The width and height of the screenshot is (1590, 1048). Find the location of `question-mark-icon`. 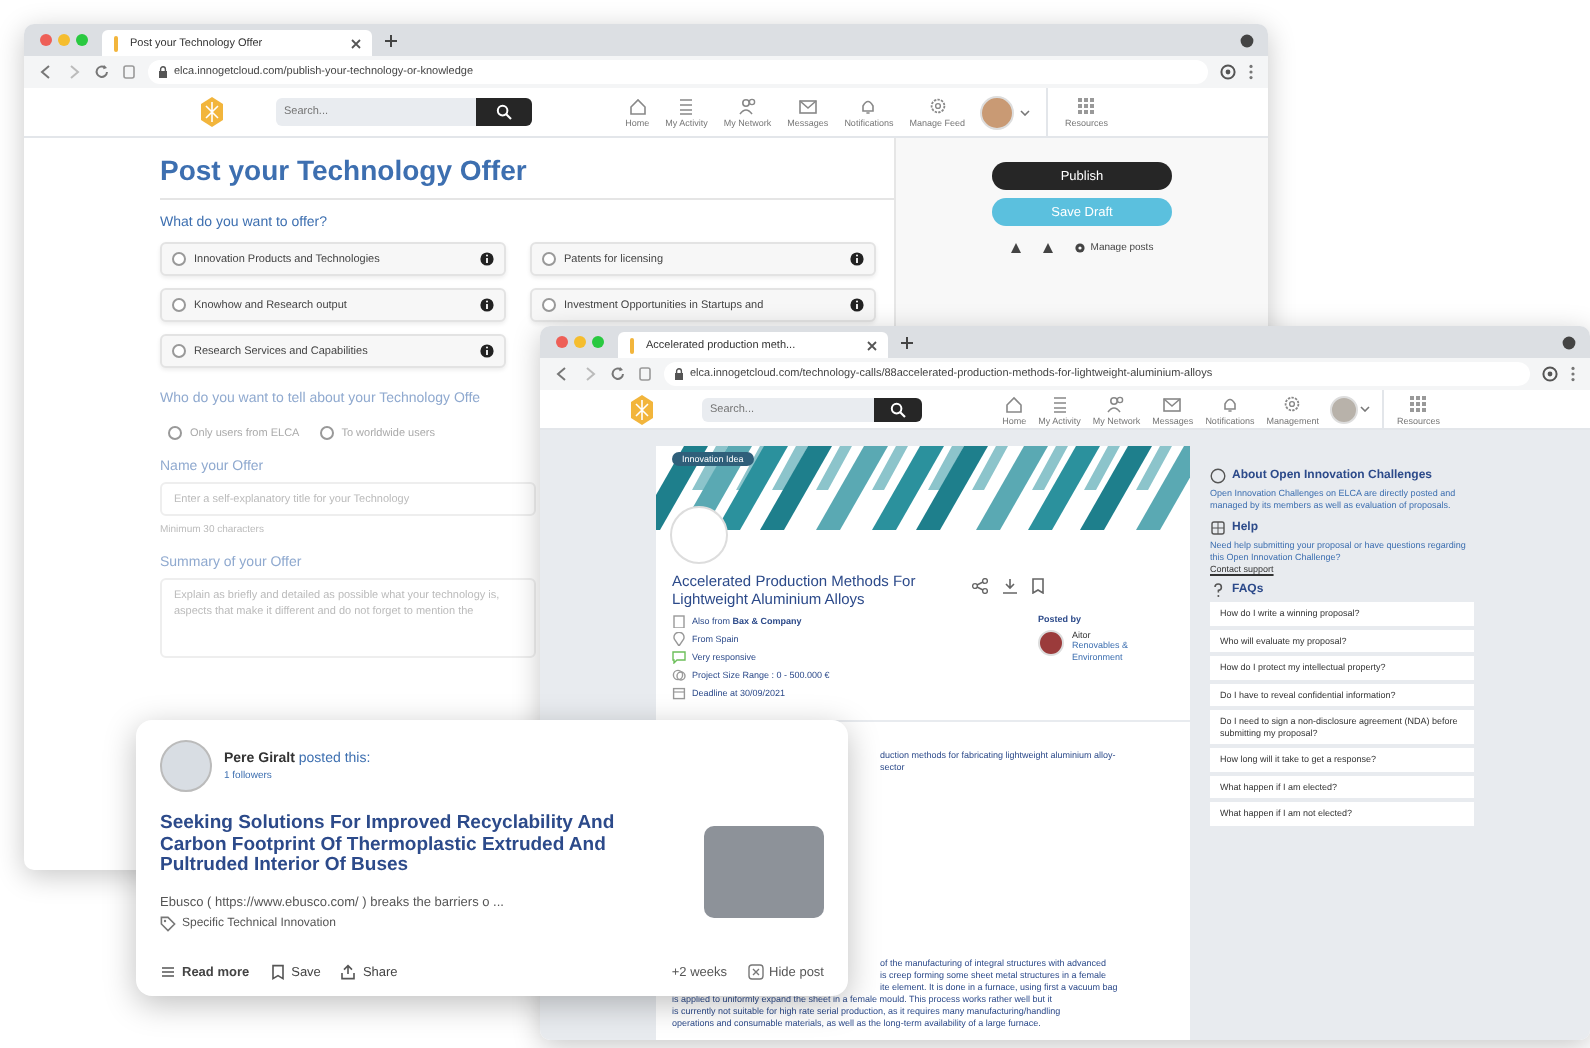

question-mark-icon is located at coordinates (1218, 590).